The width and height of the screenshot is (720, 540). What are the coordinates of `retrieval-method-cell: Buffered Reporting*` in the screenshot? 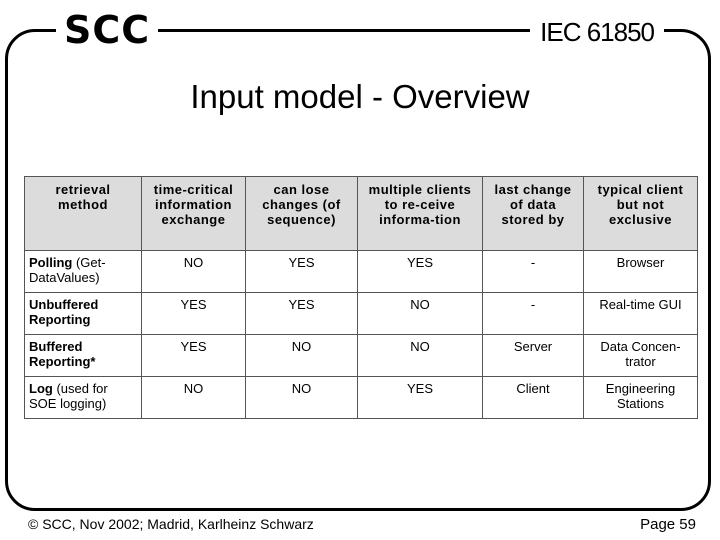 It's located at (83, 355).